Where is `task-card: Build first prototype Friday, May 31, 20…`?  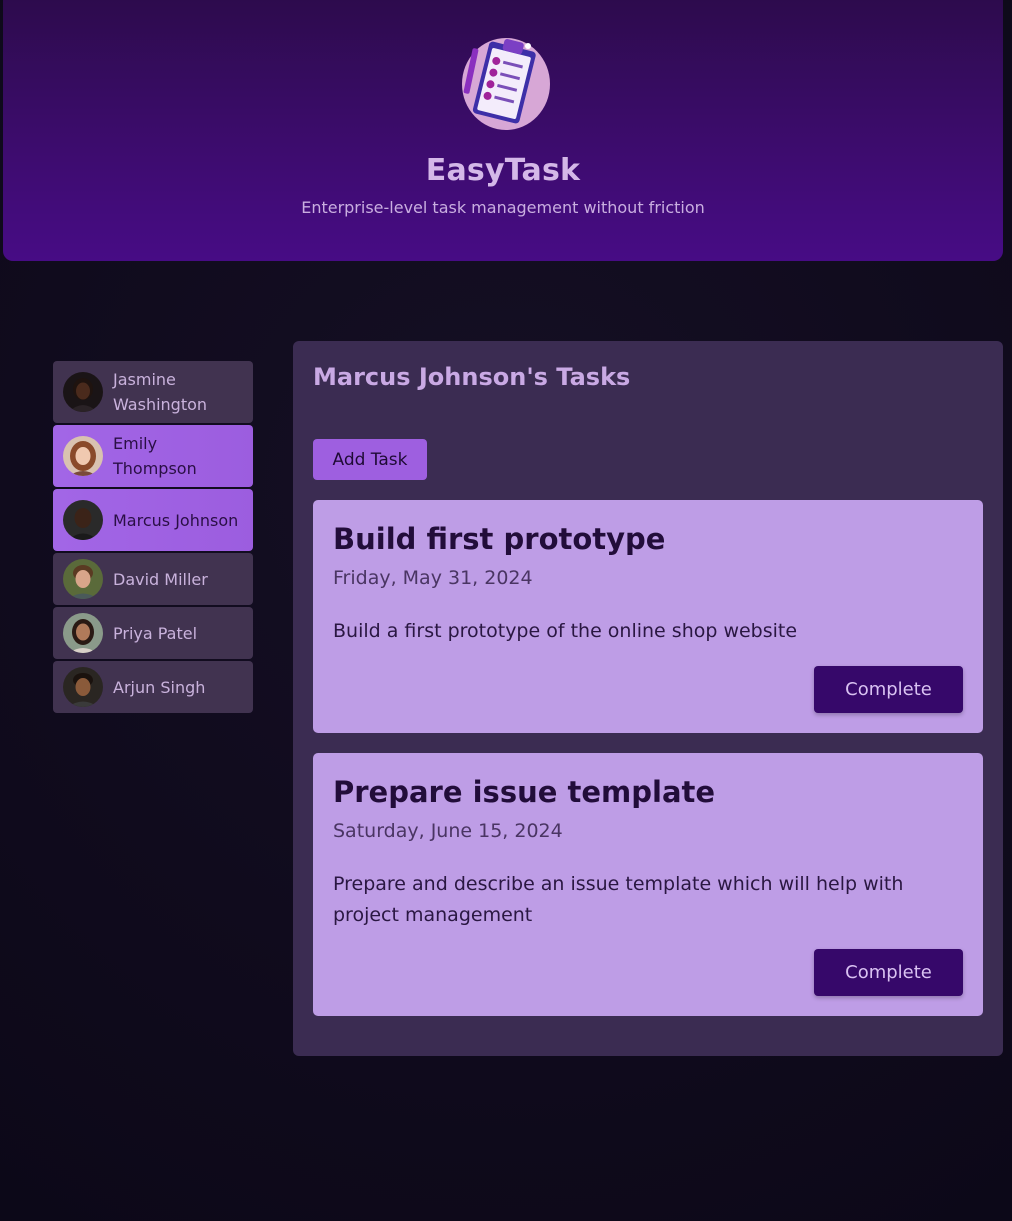 task-card: Build first prototype Friday, May 31, 20… is located at coordinates (648, 616).